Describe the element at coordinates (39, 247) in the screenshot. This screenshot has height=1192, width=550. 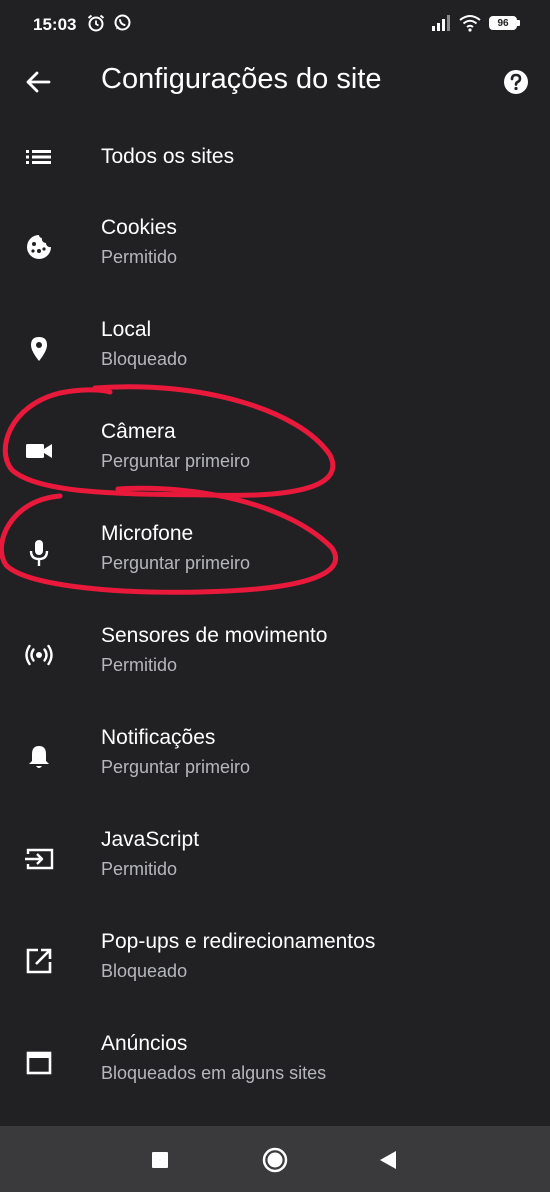
I see `cookie-icon` at that location.